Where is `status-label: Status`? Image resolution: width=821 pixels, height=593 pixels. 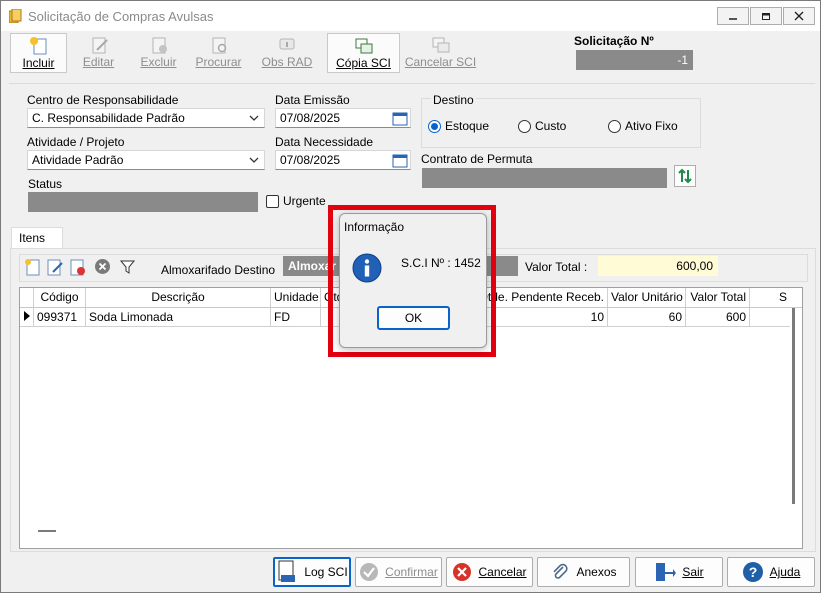 status-label: Status is located at coordinates (45, 184).